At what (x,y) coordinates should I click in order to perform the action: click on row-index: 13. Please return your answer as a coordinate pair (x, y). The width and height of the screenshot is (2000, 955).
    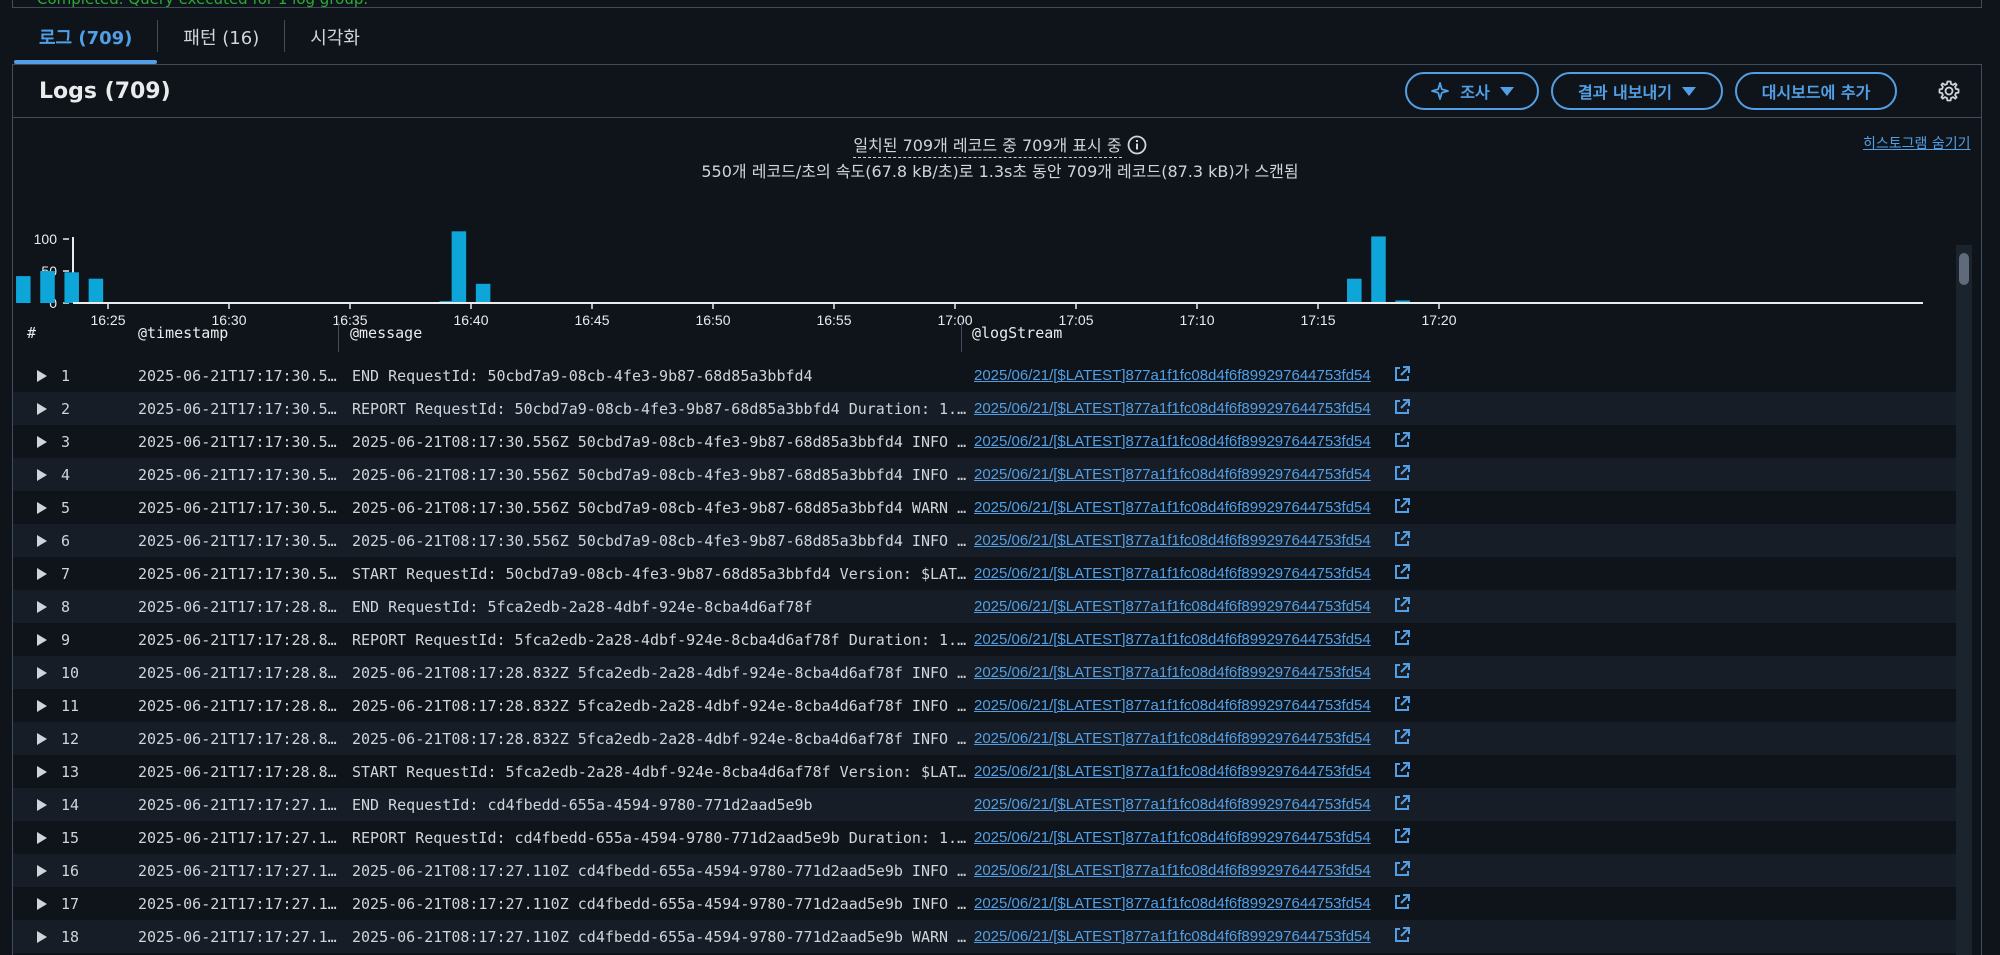
    Looking at the image, I should click on (70, 772).